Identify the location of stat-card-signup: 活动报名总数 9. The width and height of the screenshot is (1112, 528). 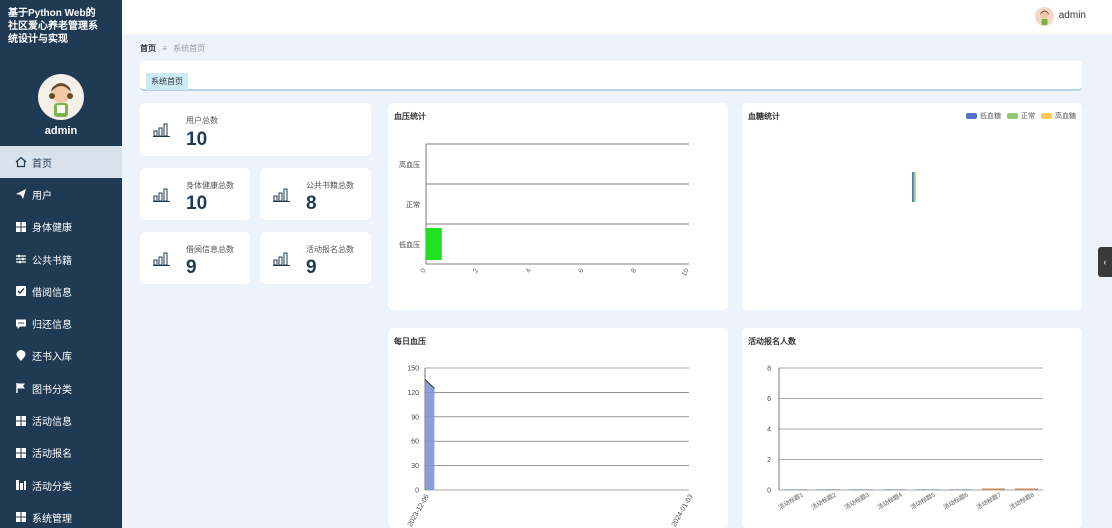
(315, 258).